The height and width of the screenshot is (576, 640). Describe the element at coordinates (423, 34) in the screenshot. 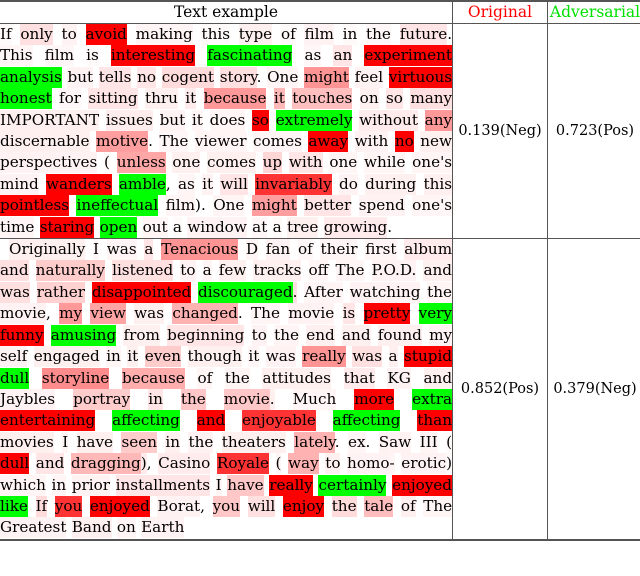

I see `saliency-word: future` at that location.